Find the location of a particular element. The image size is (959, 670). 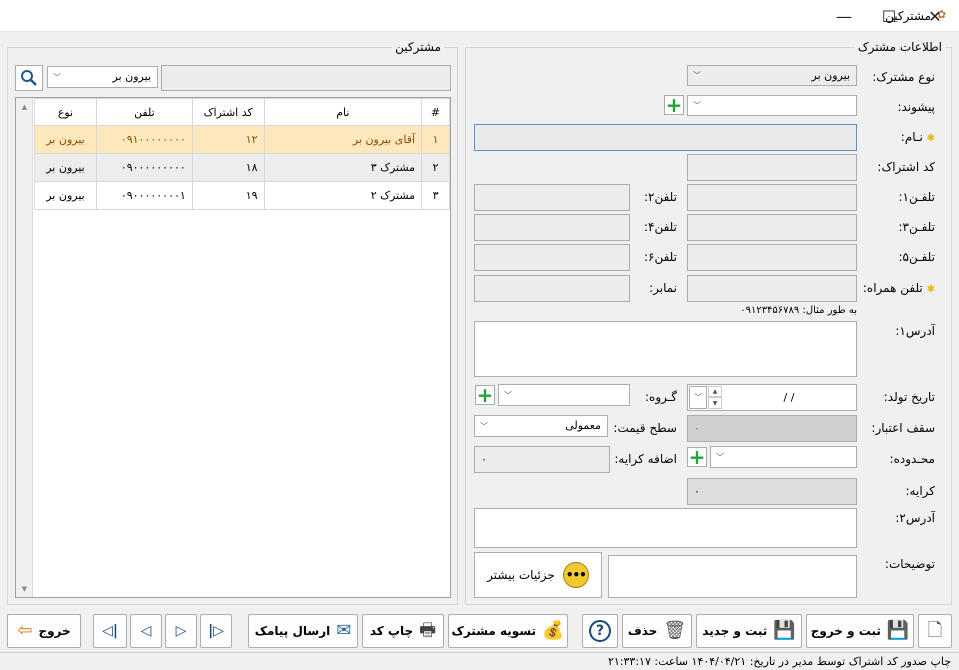

group-label: گـروه: is located at coordinates (661, 397).